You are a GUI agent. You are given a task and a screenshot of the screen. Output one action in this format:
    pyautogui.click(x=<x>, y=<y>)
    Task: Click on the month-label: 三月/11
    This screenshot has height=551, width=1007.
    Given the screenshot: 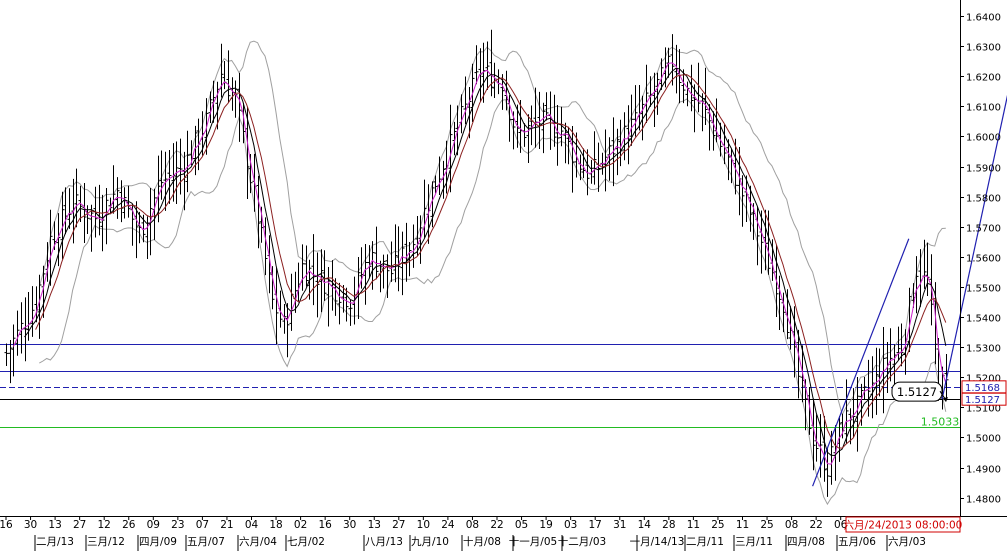 What is the action you would take?
    pyautogui.click(x=754, y=542)
    